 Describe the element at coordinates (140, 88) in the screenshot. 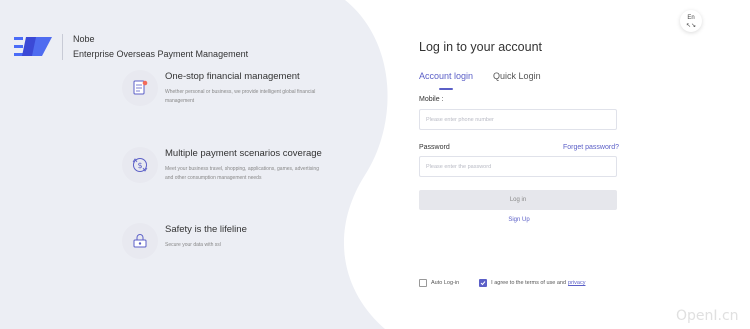

I see `document-icon` at that location.